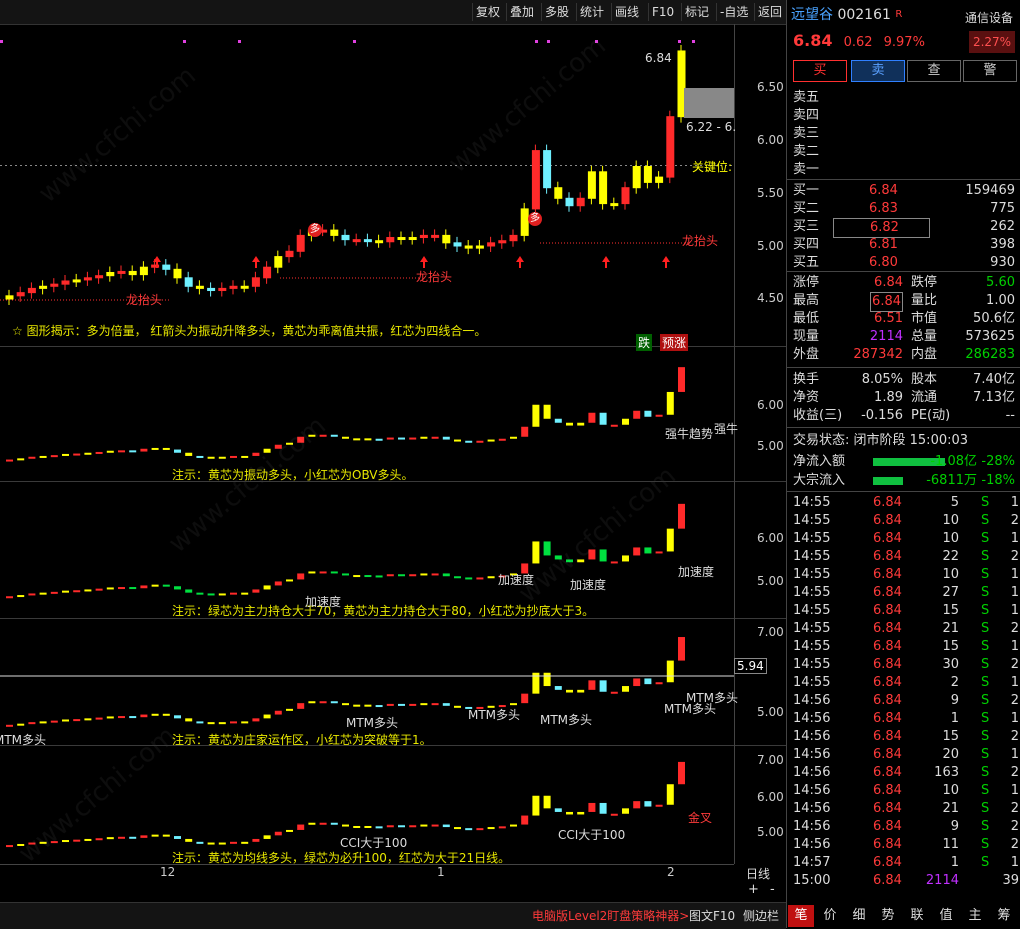 This screenshot has width=1020, height=929. Describe the element at coordinates (1000, 300) in the screenshot. I see `stat-value: 1.00` at that location.